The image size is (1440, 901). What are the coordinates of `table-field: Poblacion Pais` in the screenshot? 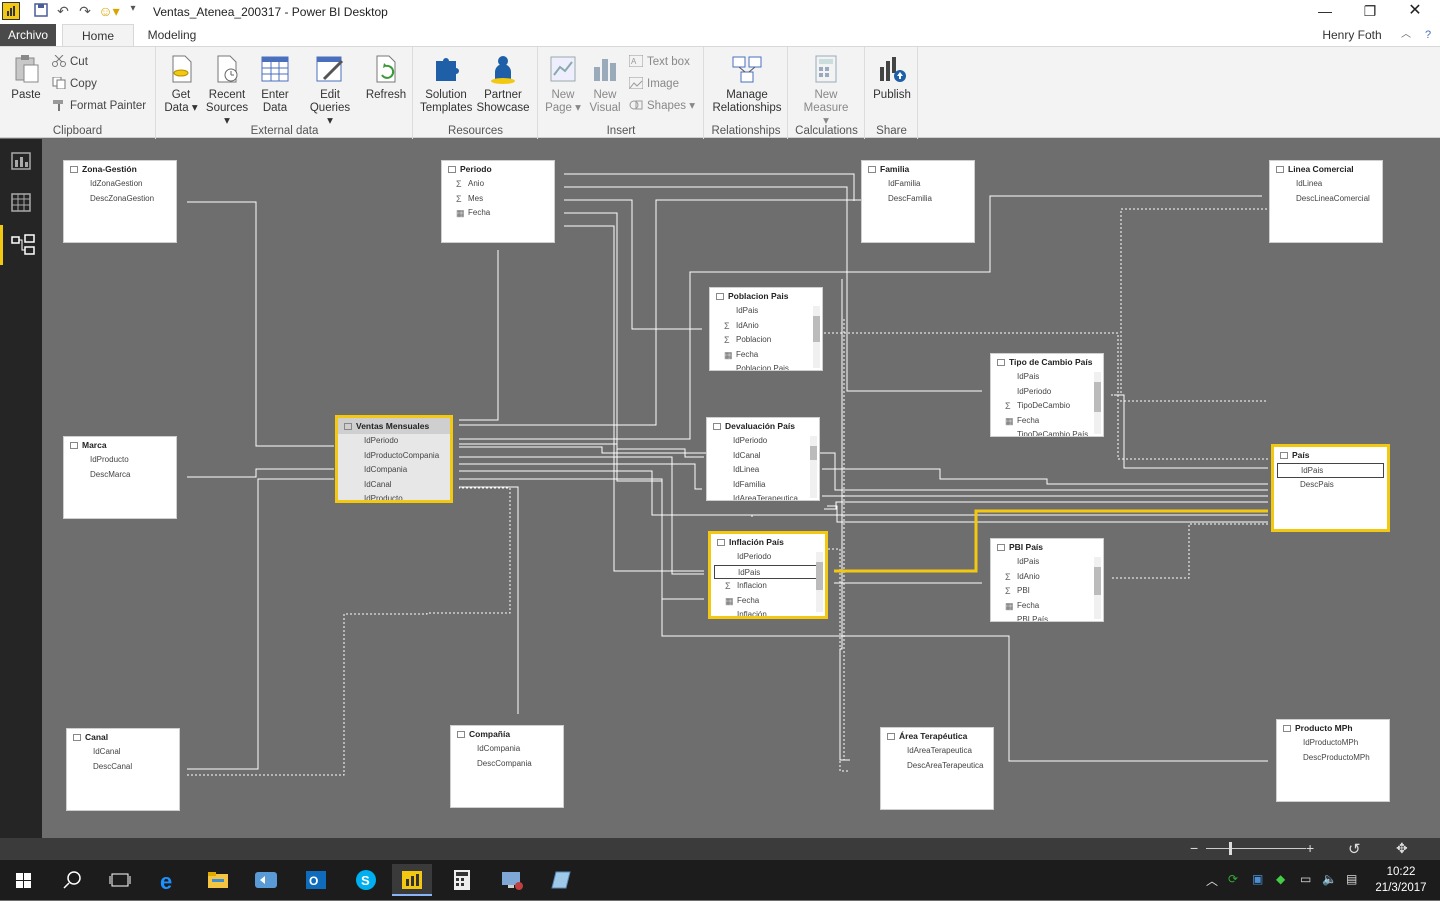 It's located at (766, 366).